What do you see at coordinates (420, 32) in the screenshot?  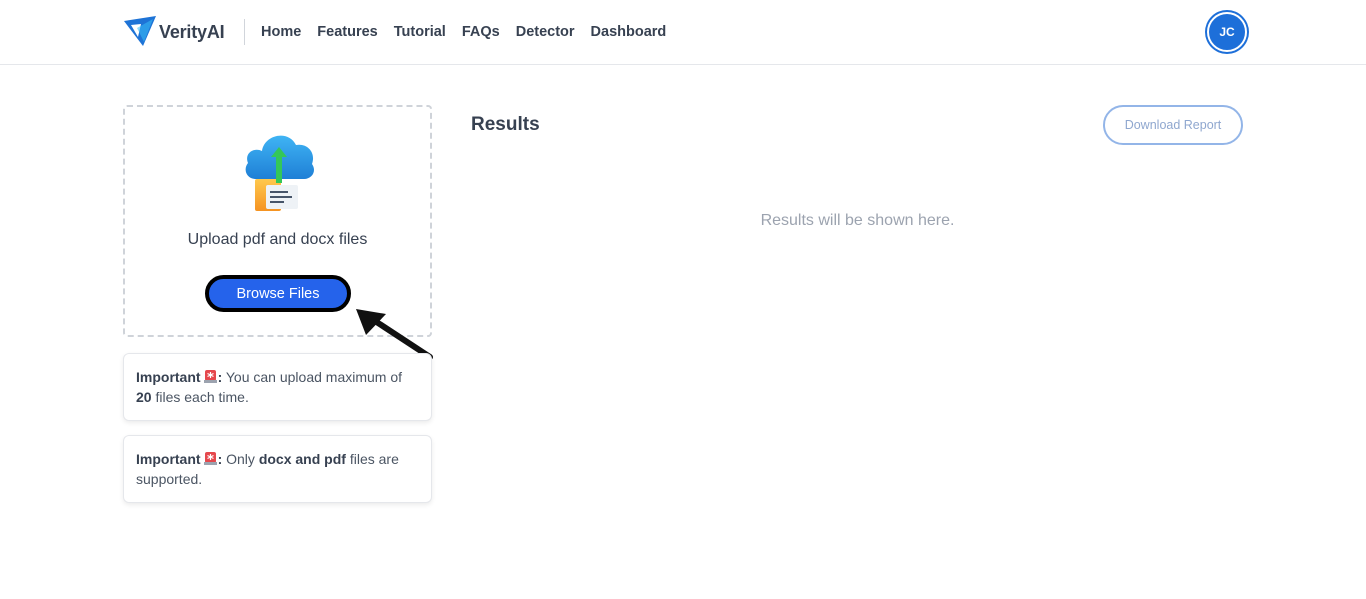 I see `nav-tutorial: Tutorial` at bounding box center [420, 32].